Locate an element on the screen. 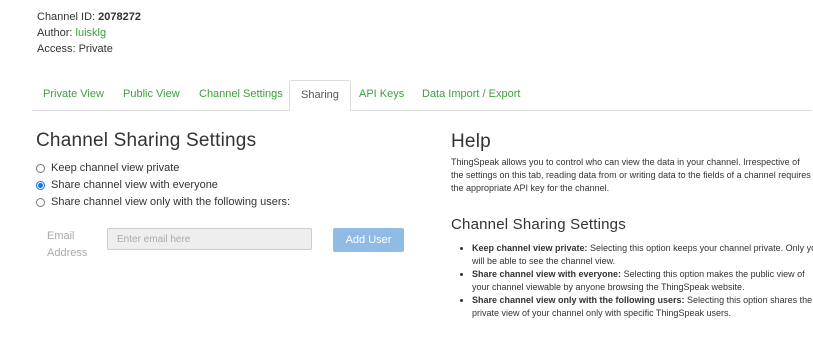  email-label-line-1: Email is located at coordinates (61, 236).